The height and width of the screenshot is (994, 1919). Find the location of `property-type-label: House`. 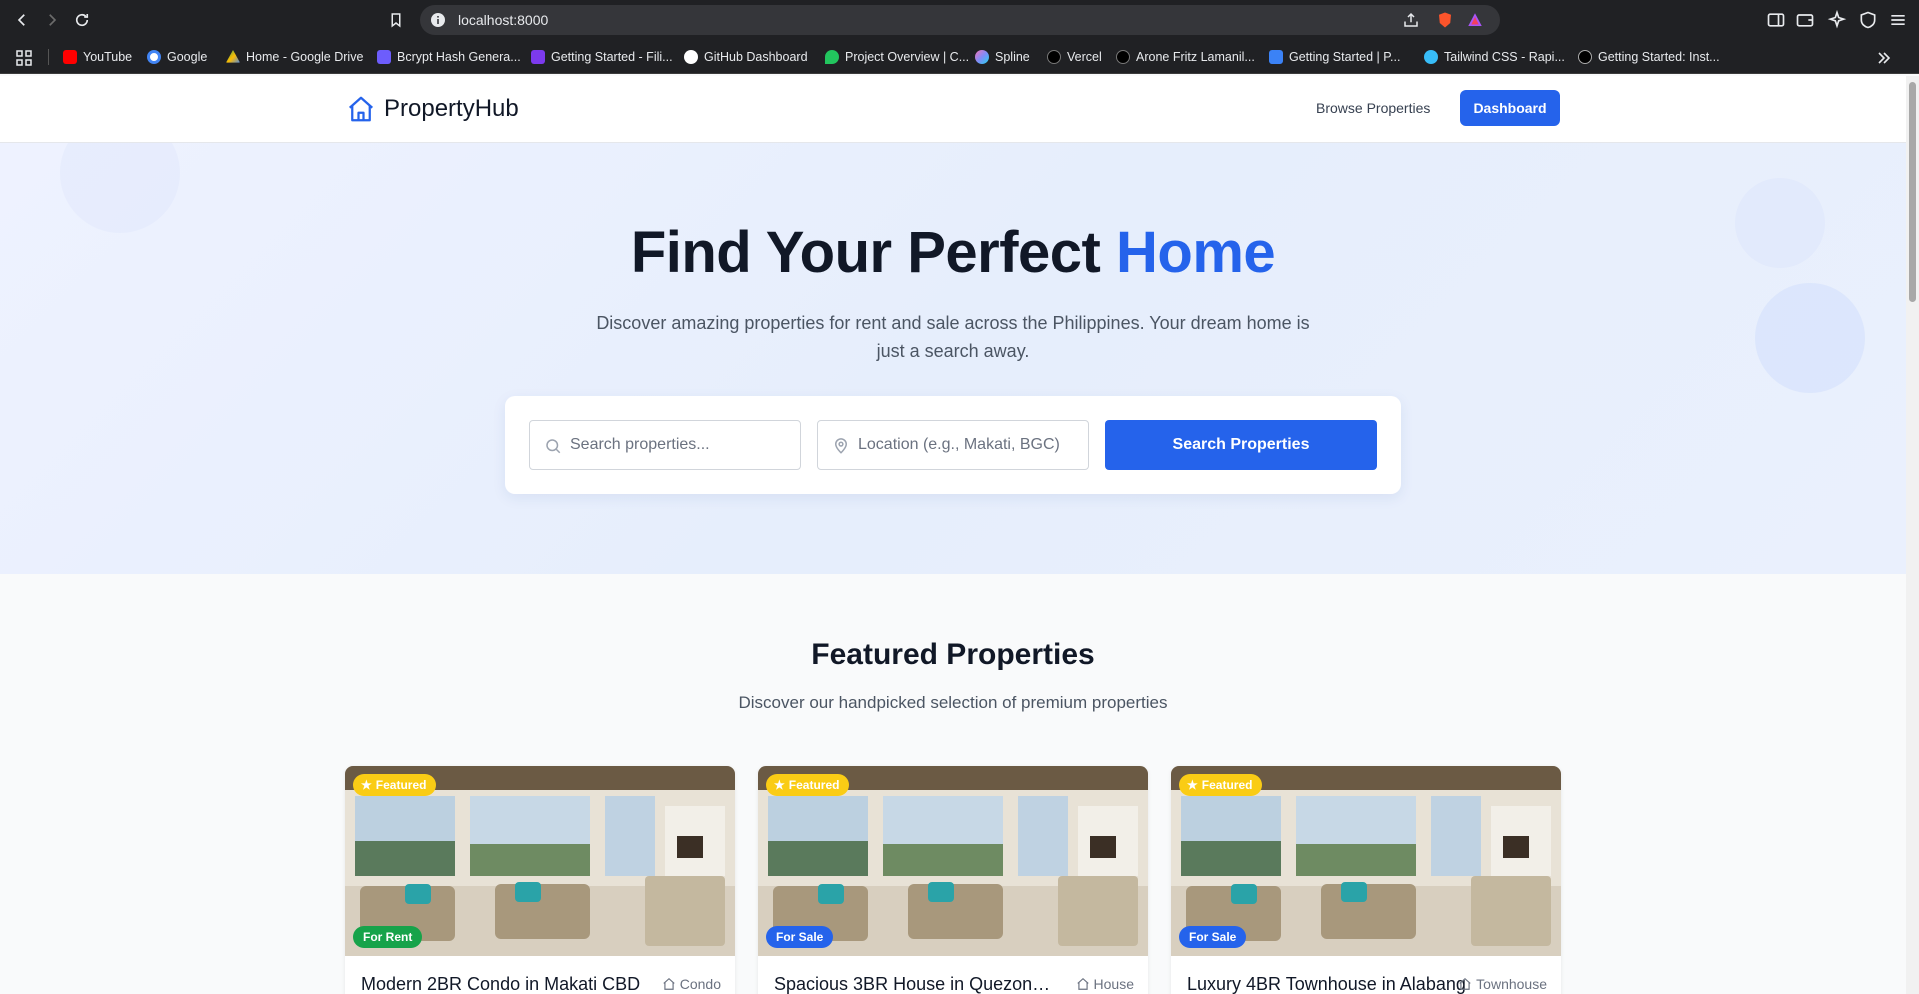

property-type-label: House is located at coordinates (1113, 984).